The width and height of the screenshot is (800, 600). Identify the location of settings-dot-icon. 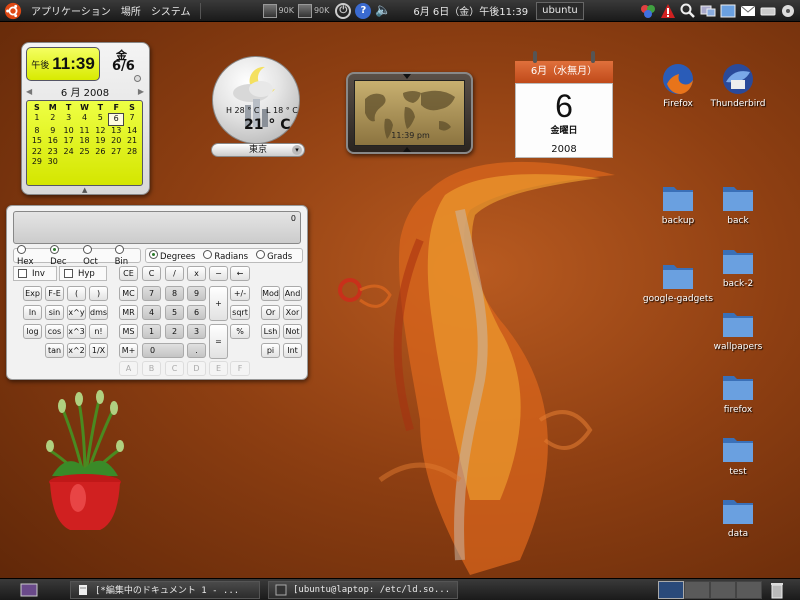
(137, 78).